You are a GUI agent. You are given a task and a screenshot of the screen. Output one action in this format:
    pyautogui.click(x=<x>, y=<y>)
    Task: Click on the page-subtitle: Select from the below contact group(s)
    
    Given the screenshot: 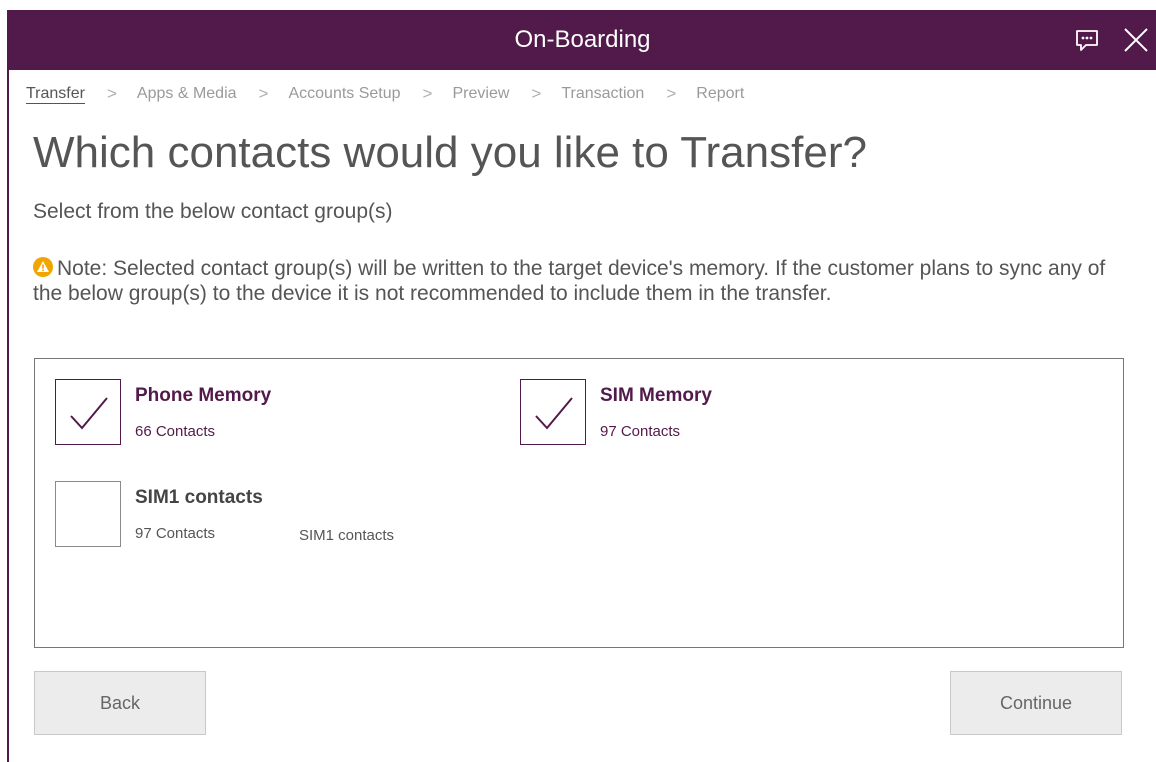 What is the action you would take?
    pyautogui.click(x=213, y=211)
    